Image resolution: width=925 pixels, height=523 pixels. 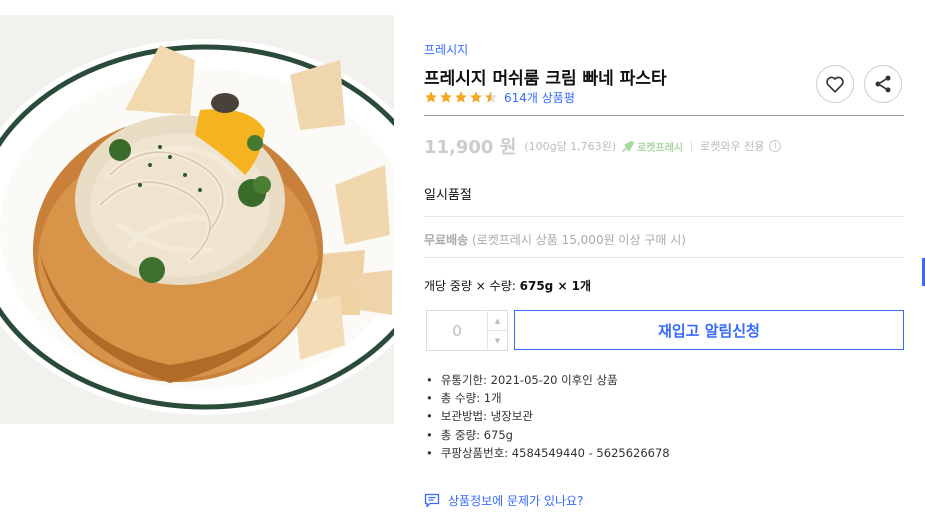 What do you see at coordinates (545, 79) in the screenshot?
I see `product-title: 프레시지 머쉬룸 크림 빠네 파스타` at bounding box center [545, 79].